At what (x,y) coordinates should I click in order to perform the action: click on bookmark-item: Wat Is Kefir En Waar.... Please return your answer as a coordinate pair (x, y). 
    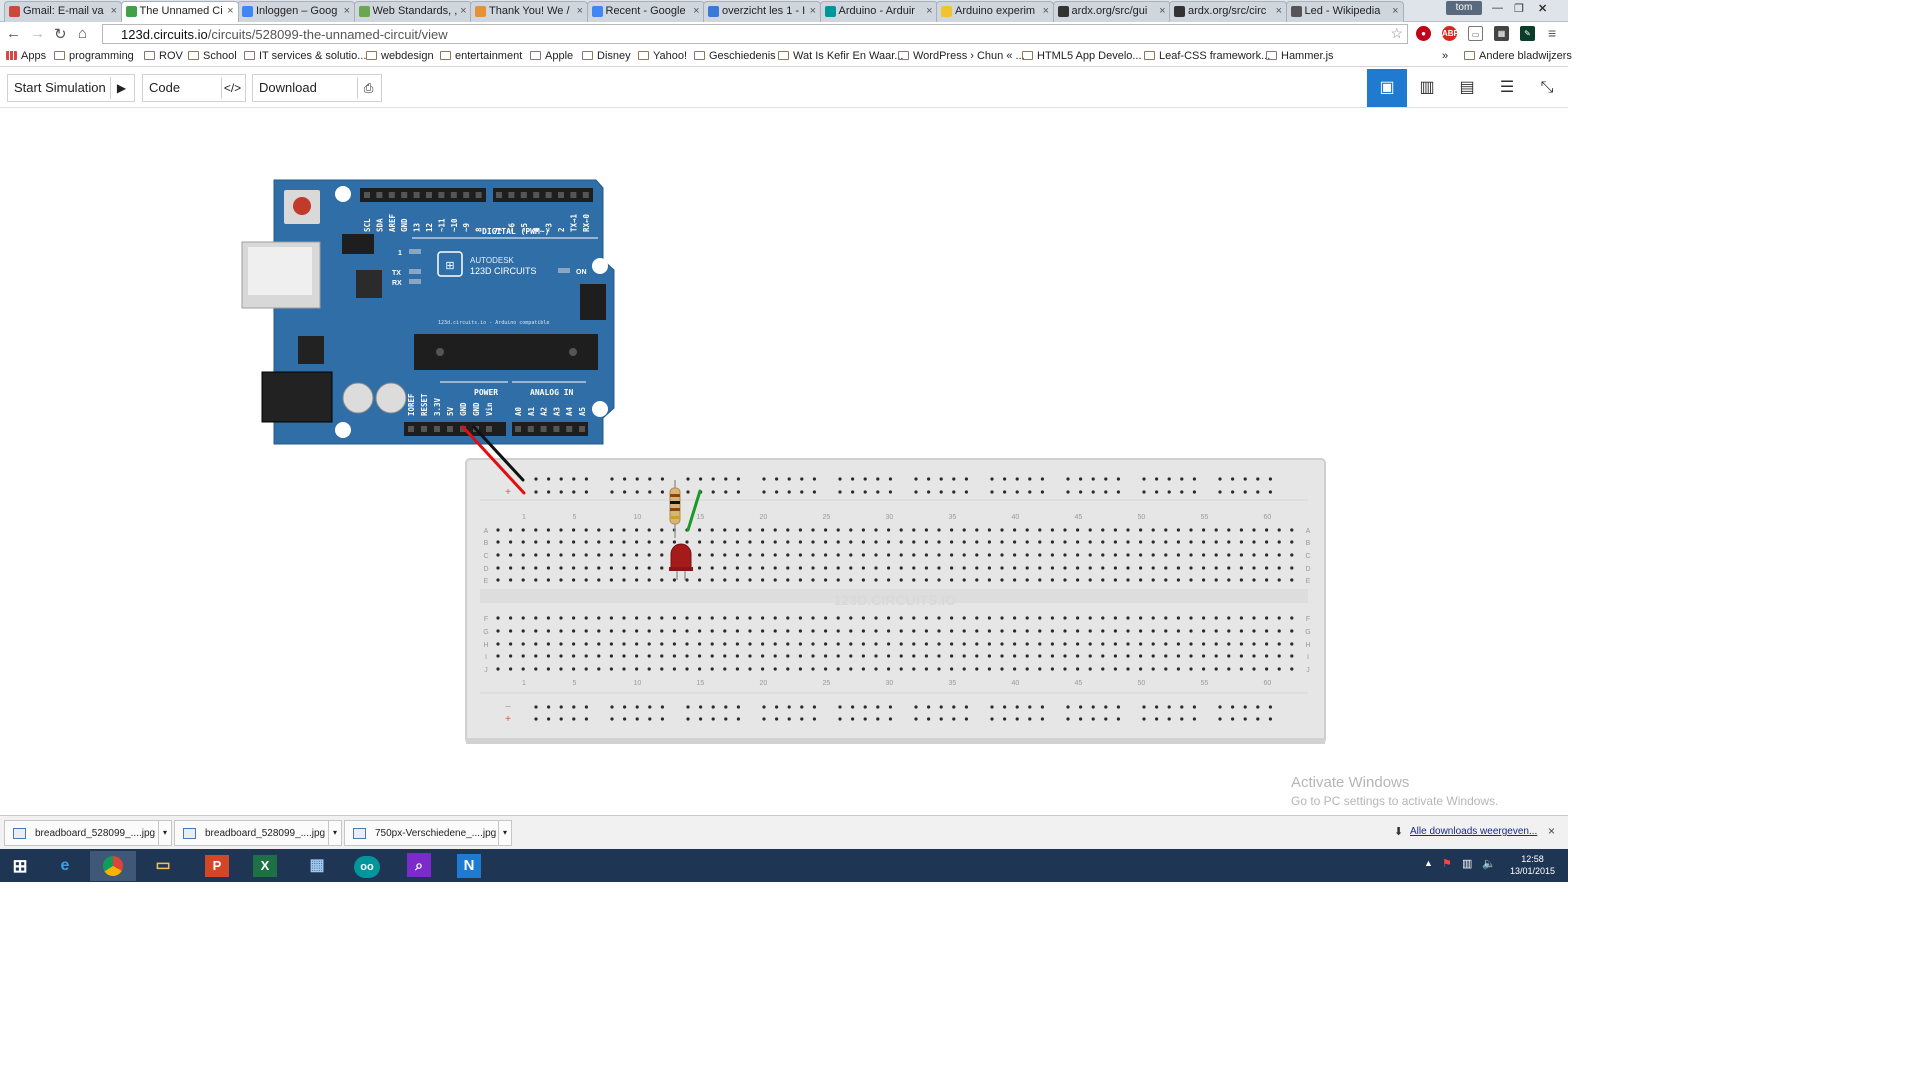
    Looking at the image, I should click on (840, 56).